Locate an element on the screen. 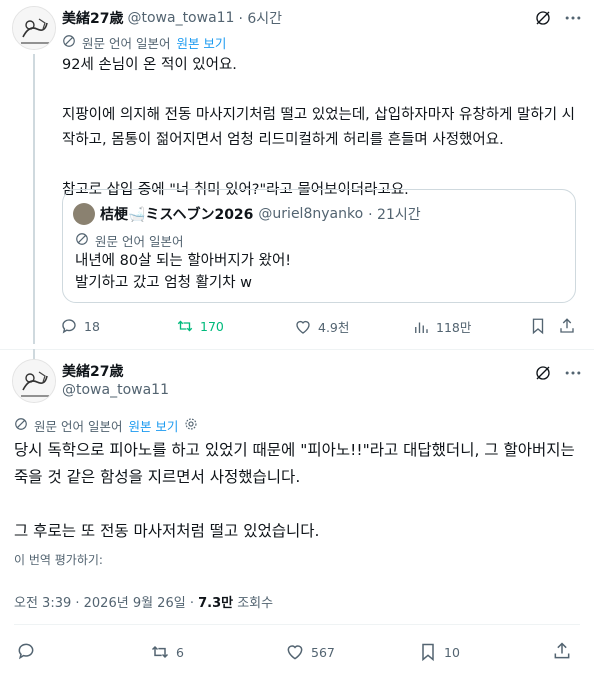 The image size is (594, 676). retweet-count: 170 is located at coordinates (212, 326).